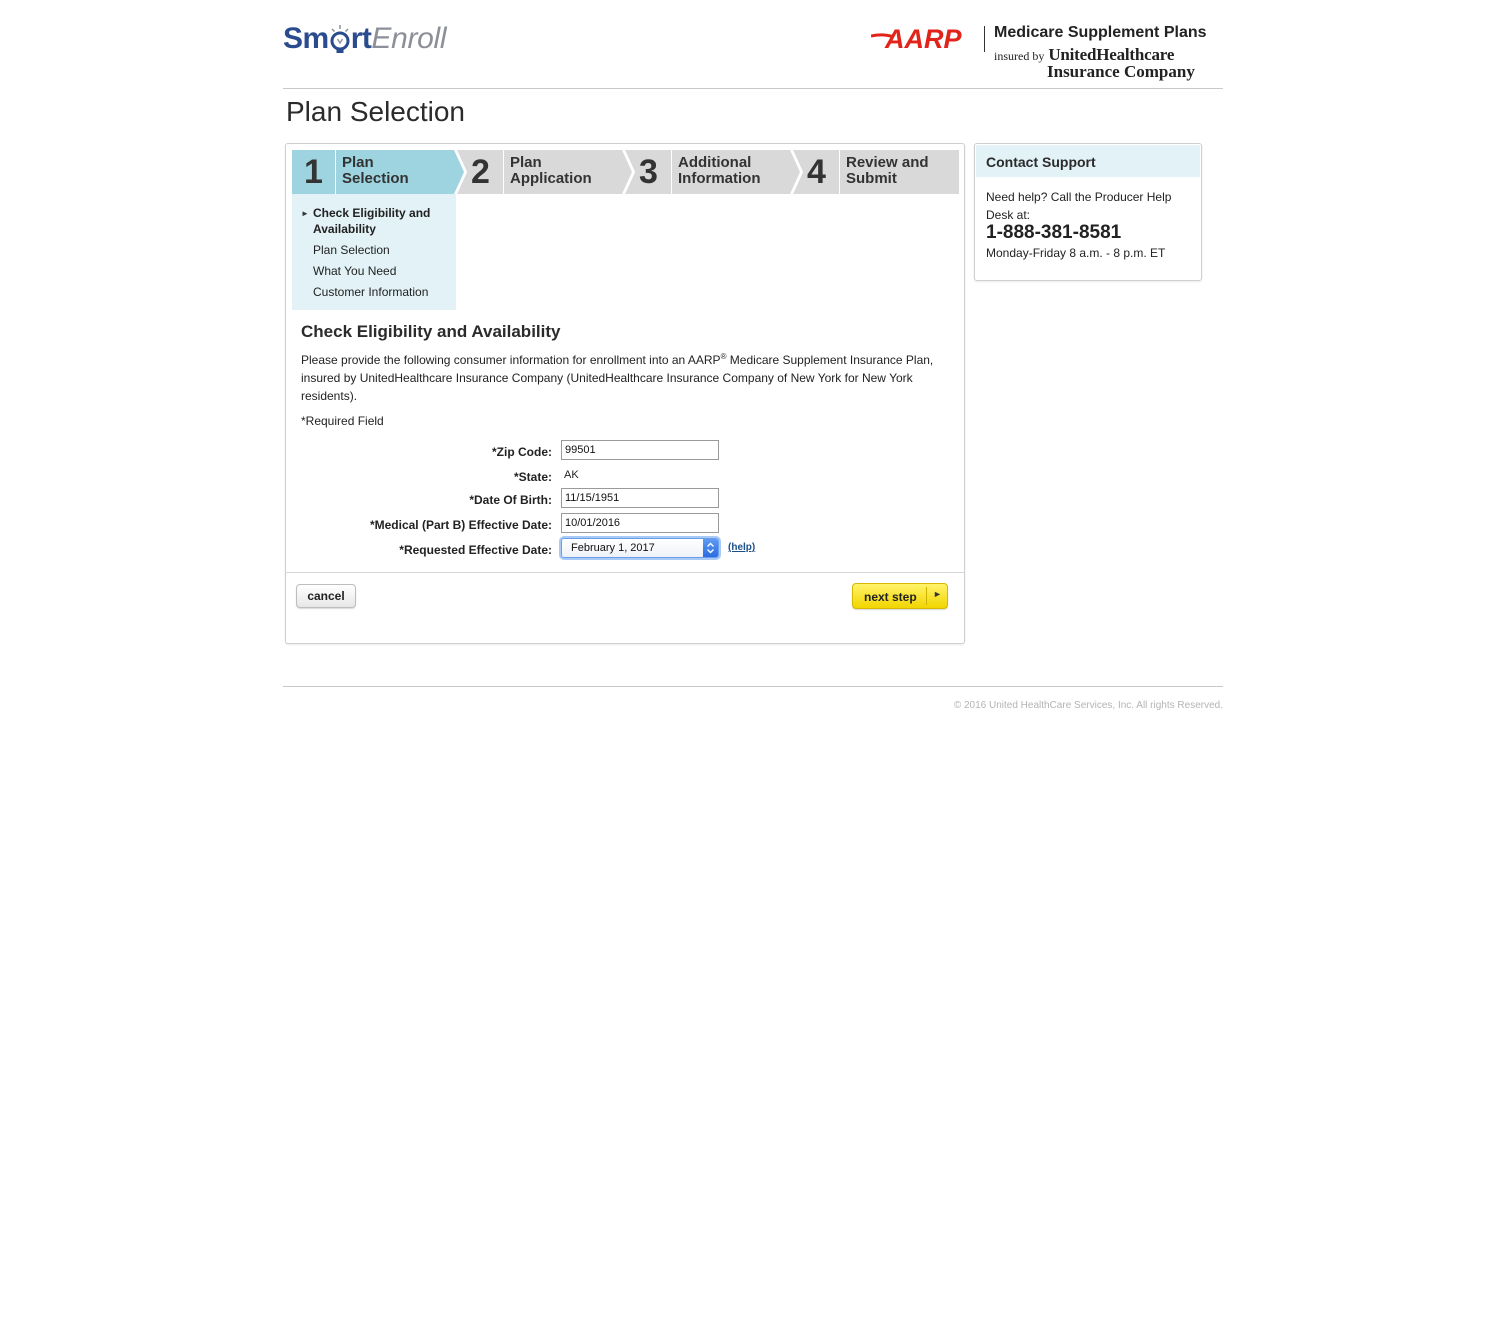 This screenshot has width=1505, height=1338. Describe the element at coordinates (376, 111) in the screenshot. I see `page-title: Plan Selection` at that location.